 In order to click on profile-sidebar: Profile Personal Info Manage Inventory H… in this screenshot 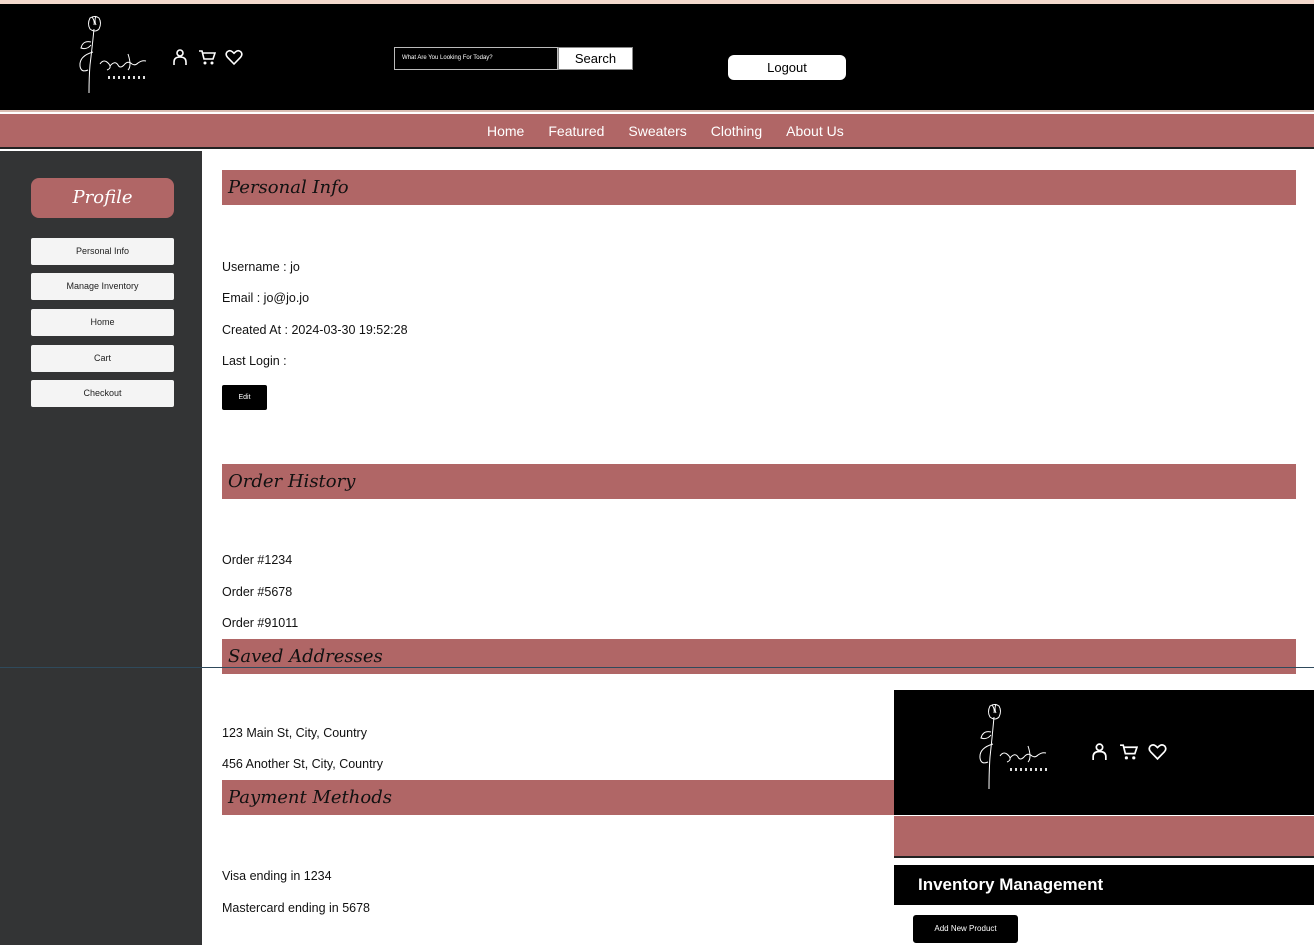, I will do `click(101, 548)`.